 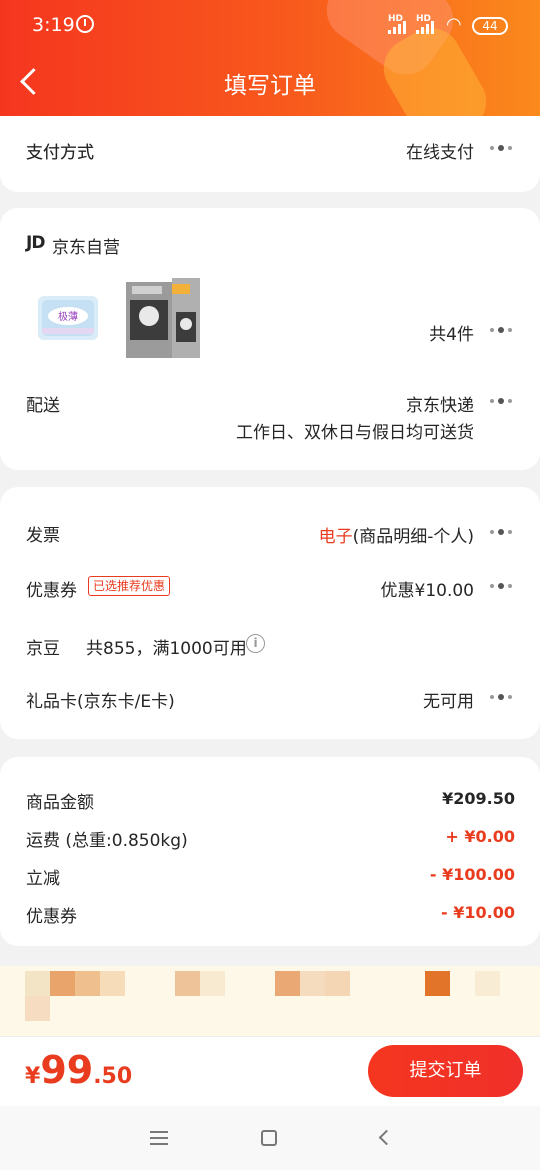 I want to click on product-image: 极薄, so click(x=68, y=318).